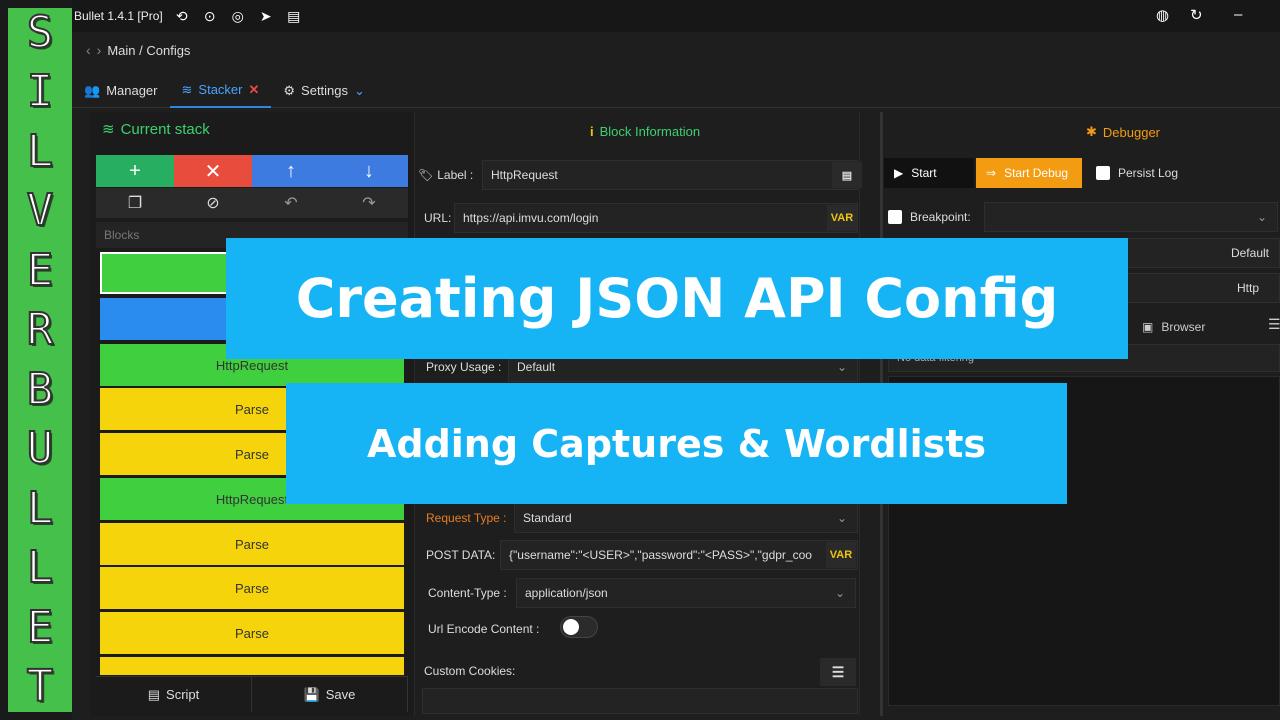 This screenshot has height=720, width=1280. Describe the element at coordinates (182, 16) in the screenshot. I see `history-icon: ⟲` at that location.